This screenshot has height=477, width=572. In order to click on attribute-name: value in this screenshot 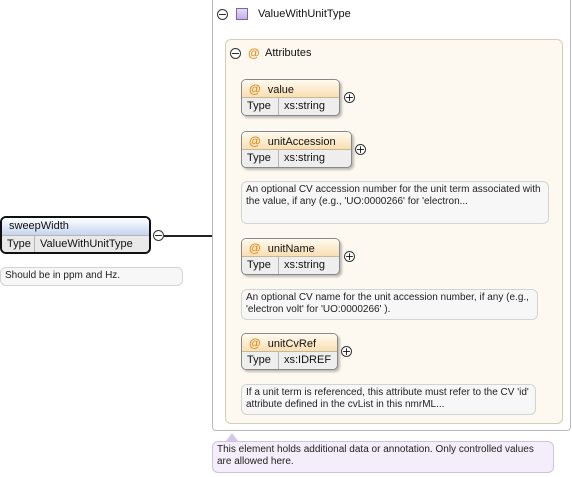, I will do `click(280, 90)`.